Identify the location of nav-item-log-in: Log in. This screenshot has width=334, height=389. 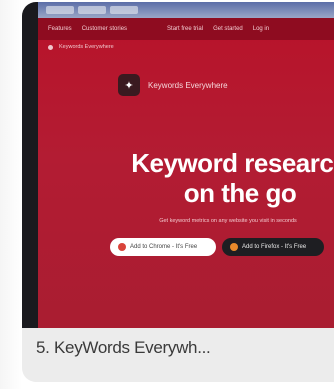
(261, 29).